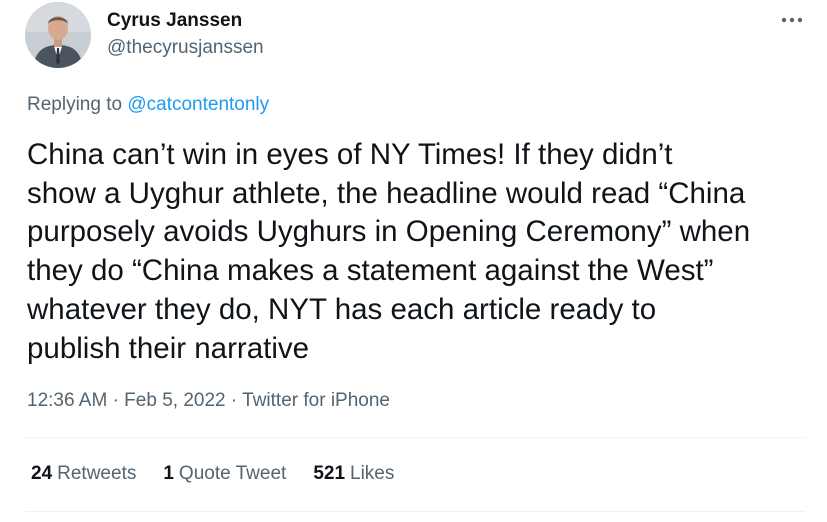  I want to click on tweet-time: 12:36 AM, so click(67, 400).